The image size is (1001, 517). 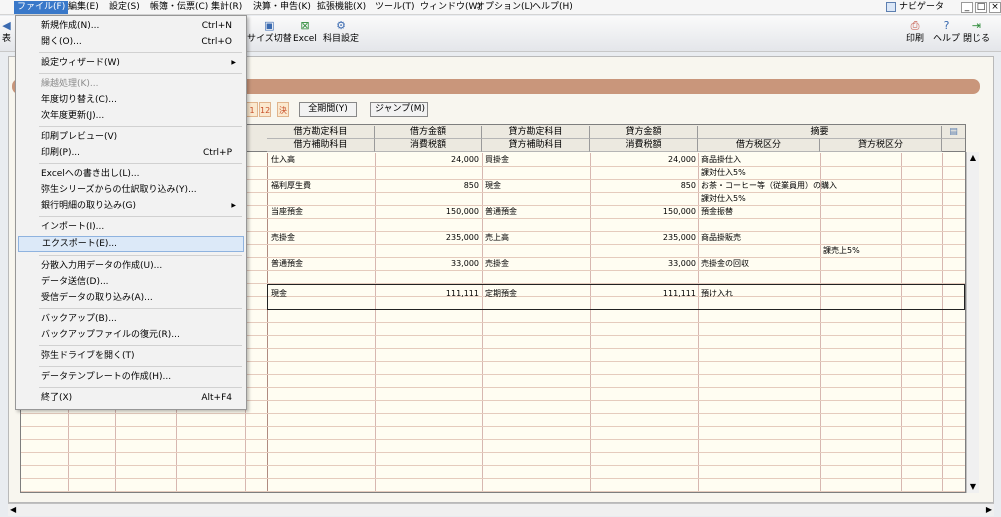 I want to click on debit-amount-cell: 33,000, so click(x=428, y=263).